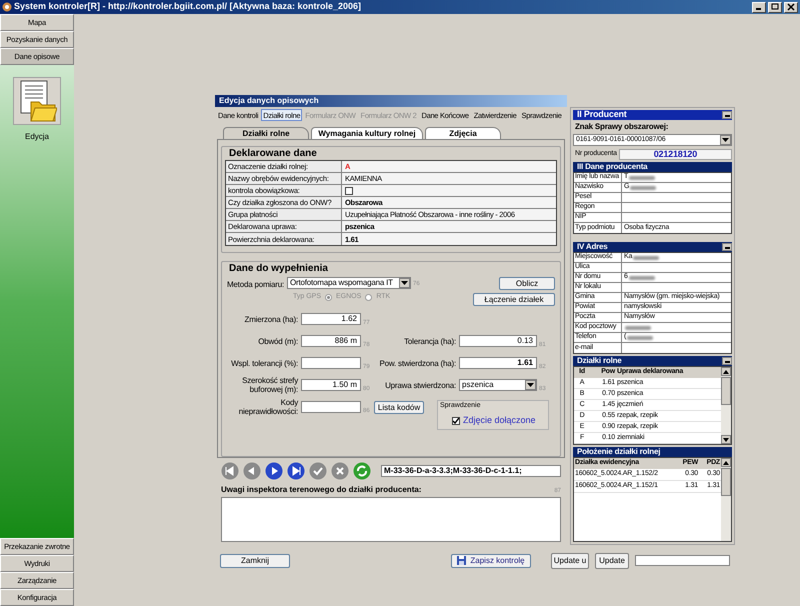 The image size is (800, 606). Describe the element at coordinates (37, 101) in the screenshot. I see `edit-button` at that location.